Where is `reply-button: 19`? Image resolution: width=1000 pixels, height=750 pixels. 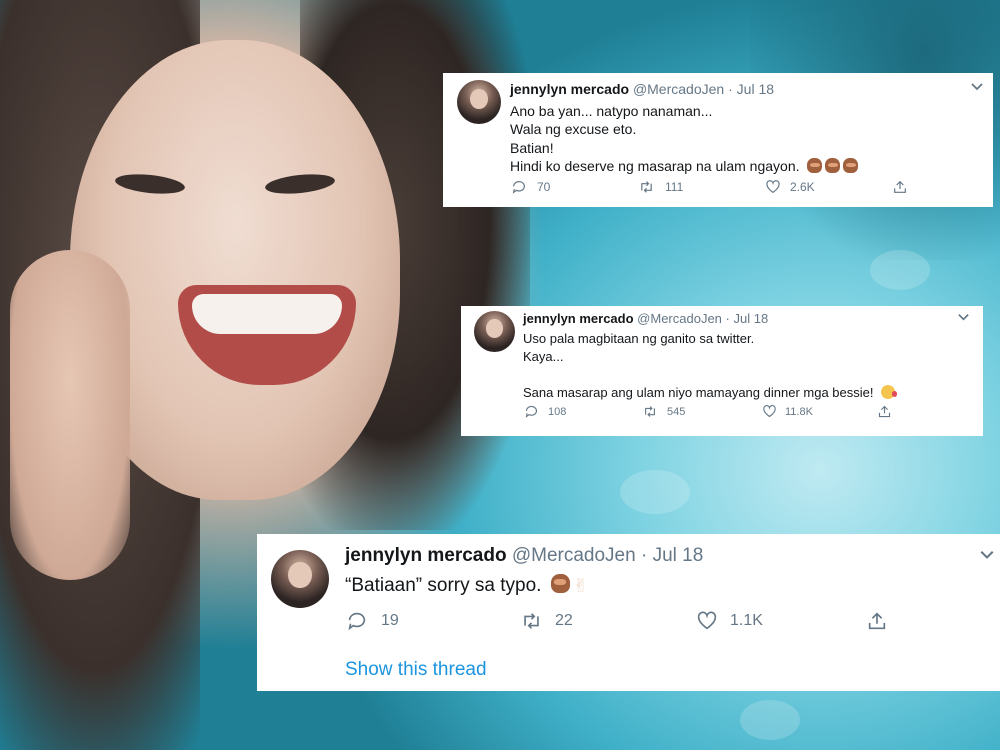 reply-button: 19 is located at coordinates (433, 621).